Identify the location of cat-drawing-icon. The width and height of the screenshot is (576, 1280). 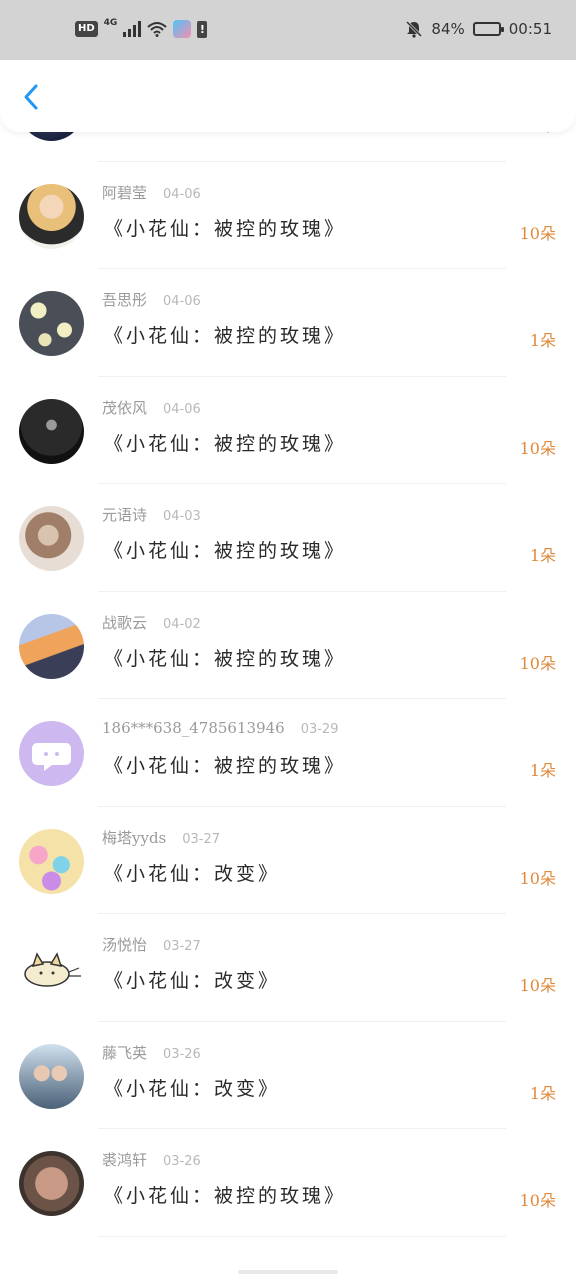
(52, 969).